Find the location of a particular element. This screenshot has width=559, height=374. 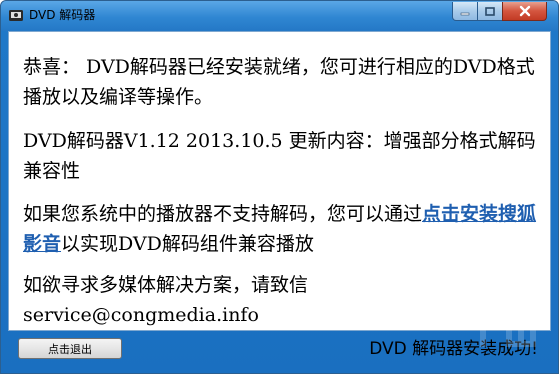

install-hint-after: 以实现DVD解码组件兼容播放 is located at coordinates (187, 244).